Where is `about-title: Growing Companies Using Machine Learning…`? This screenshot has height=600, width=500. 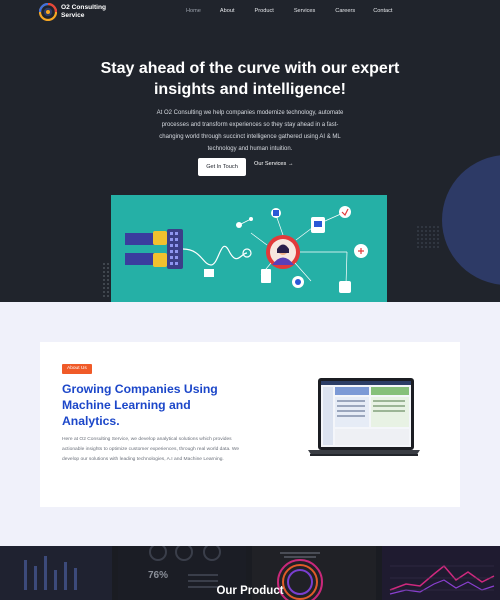 about-title: Growing Companies Using Machine Learning… is located at coordinates (140, 405).